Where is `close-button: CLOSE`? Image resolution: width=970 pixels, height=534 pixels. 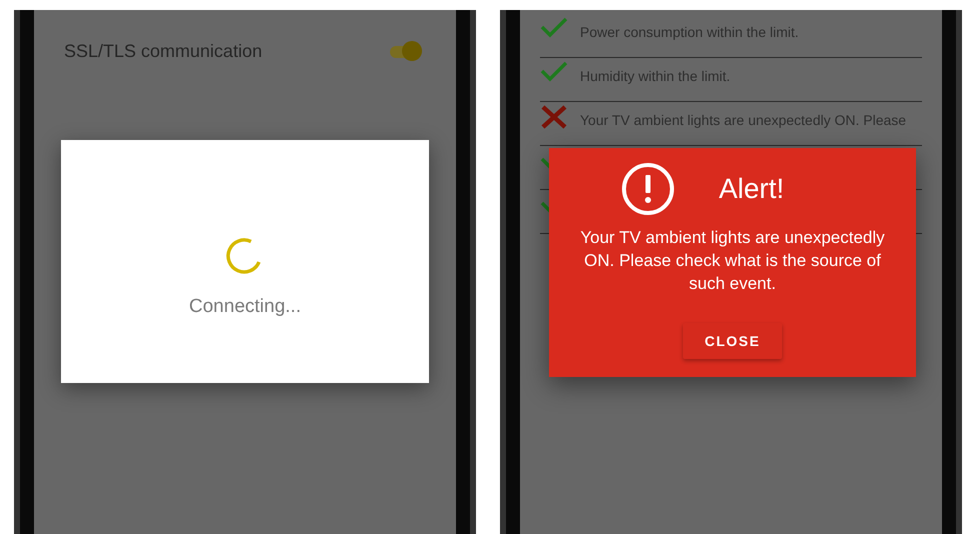 close-button: CLOSE is located at coordinates (732, 341).